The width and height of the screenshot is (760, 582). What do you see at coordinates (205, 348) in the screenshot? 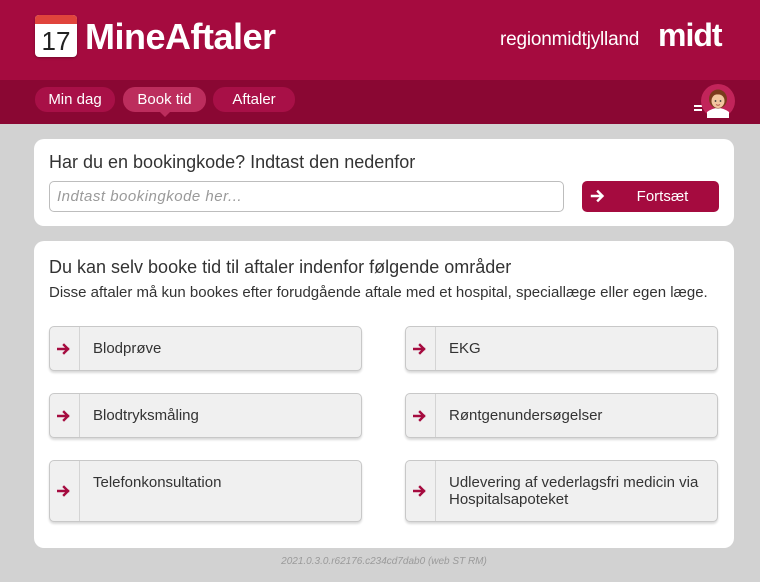
I see `area-blodprove-button: Blodprøve` at bounding box center [205, 348].